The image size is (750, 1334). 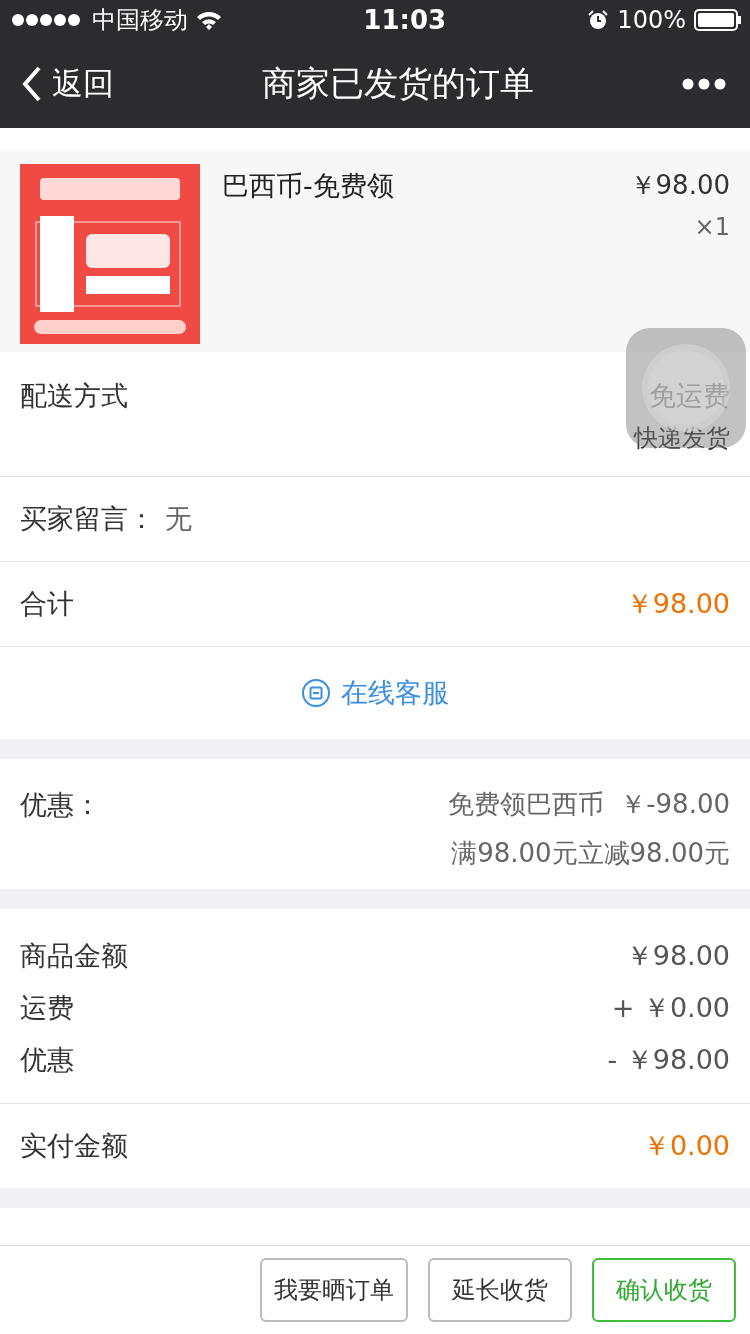 I want to click on delivery-value: 快递发货, so click(x=682, y=438).